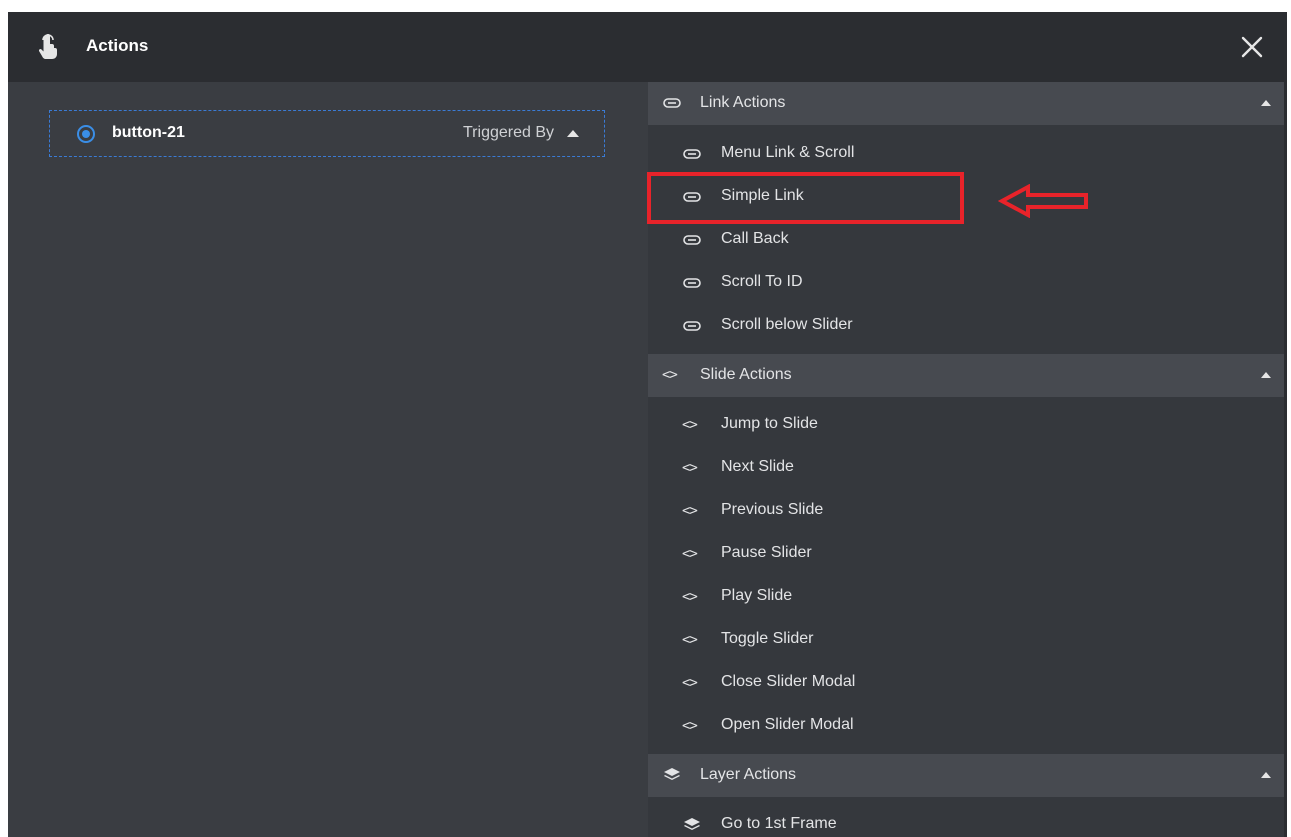  What do you see at coordinates (779, 823) in the screenshot?
I see `action-label: Go to 1st Frame` at bounding box center [779, 823].